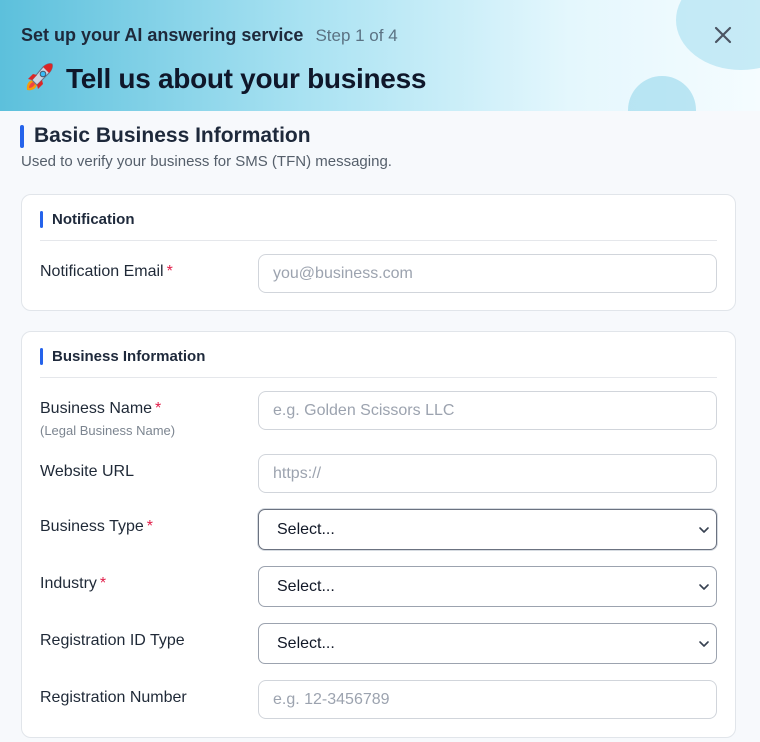  What do you see at coordinates (172, 135) in the screenshot?
I see `section-title: Basic Business Information` at bounding box center [172, 135].